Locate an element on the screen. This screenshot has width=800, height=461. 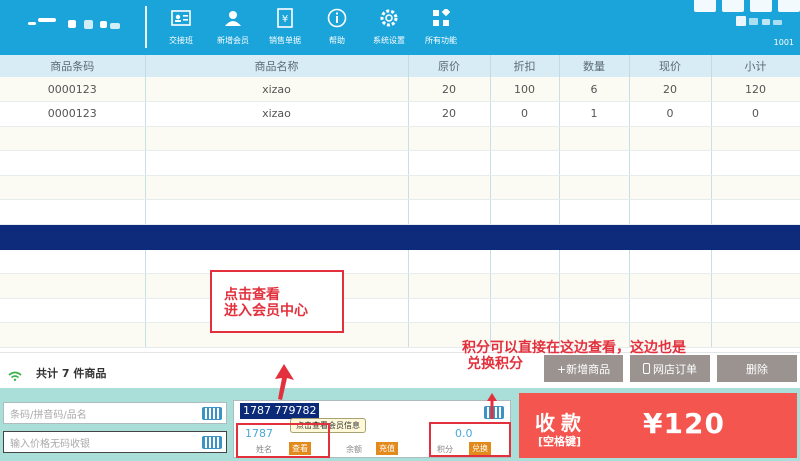
nav-all-functions: 所有功能 is located at coordinates (441, 27).